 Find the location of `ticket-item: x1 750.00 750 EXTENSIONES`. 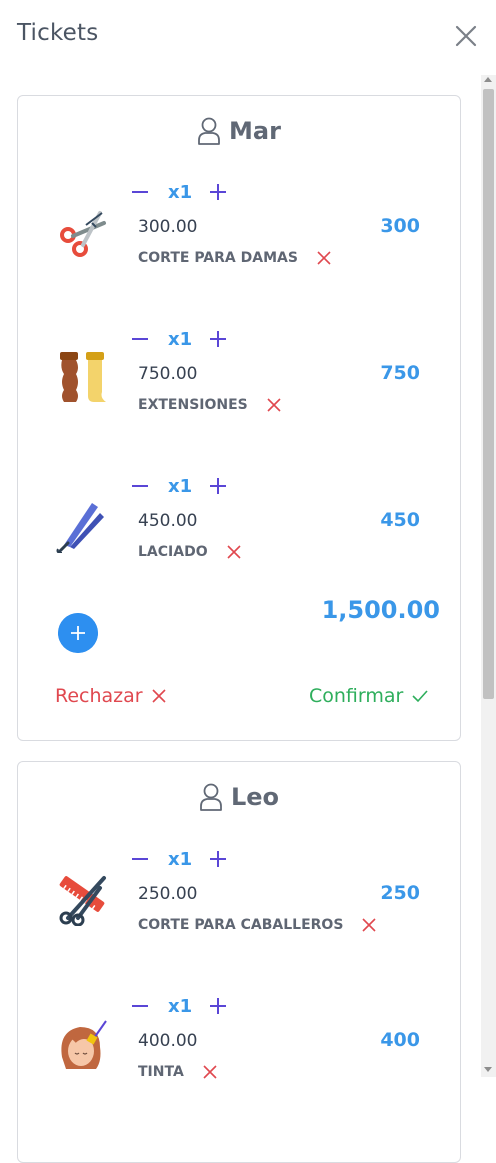

ticket-item: x1 750.00 750 EXTENSIONES is located at coordinates (239, 383).